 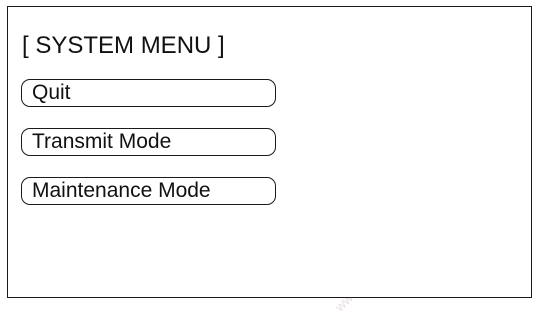 What do you see at coordinates (148, 93) in the screenshot?
I see `quit-button: Quit` at bounding box center [148, 93].